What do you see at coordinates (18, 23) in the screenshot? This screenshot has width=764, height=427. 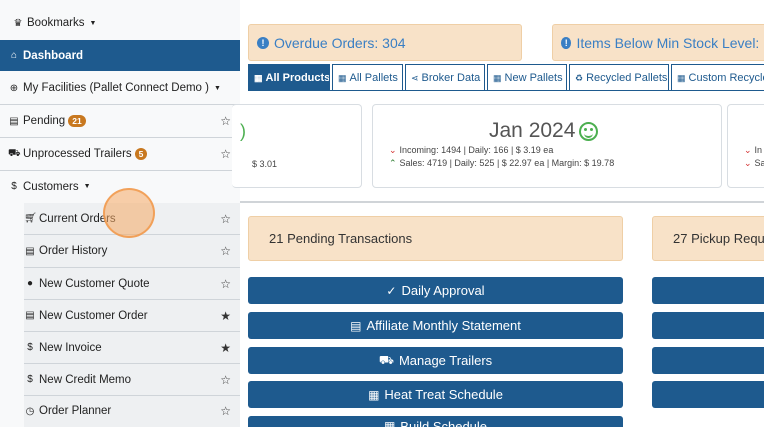 I see `crown-icon: ♛` at bounding box center [18, 23].